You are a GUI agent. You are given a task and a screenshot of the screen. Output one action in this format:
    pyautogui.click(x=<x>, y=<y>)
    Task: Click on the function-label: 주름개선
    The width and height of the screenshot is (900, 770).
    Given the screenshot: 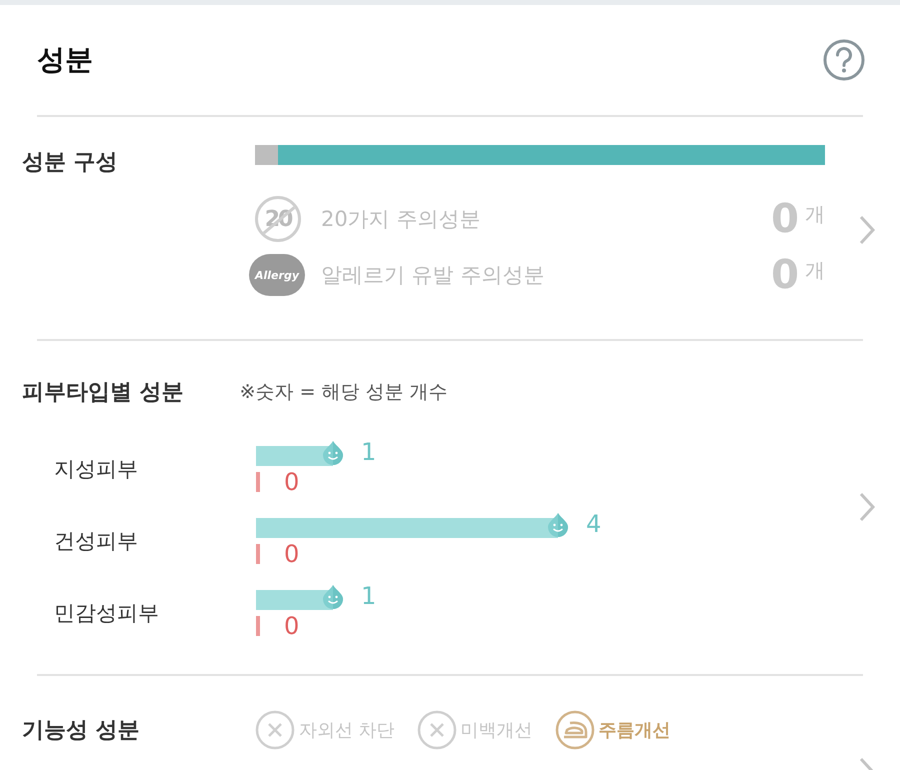 What is the action you would take?
    pyautogui.click(x=634, y=730)
    